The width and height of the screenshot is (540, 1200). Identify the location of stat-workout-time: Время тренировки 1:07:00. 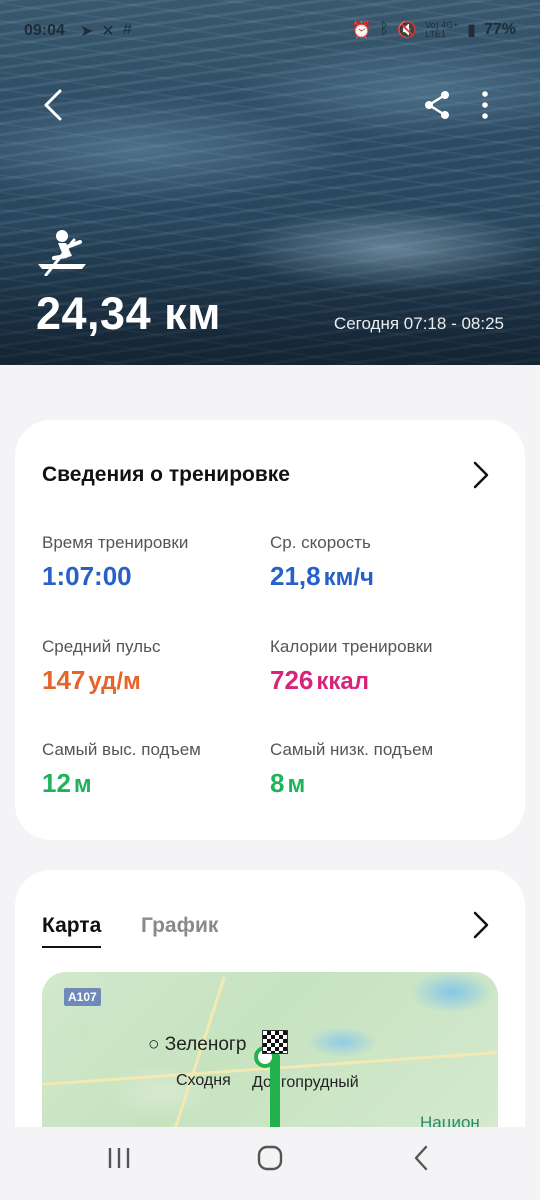
(115, 562).